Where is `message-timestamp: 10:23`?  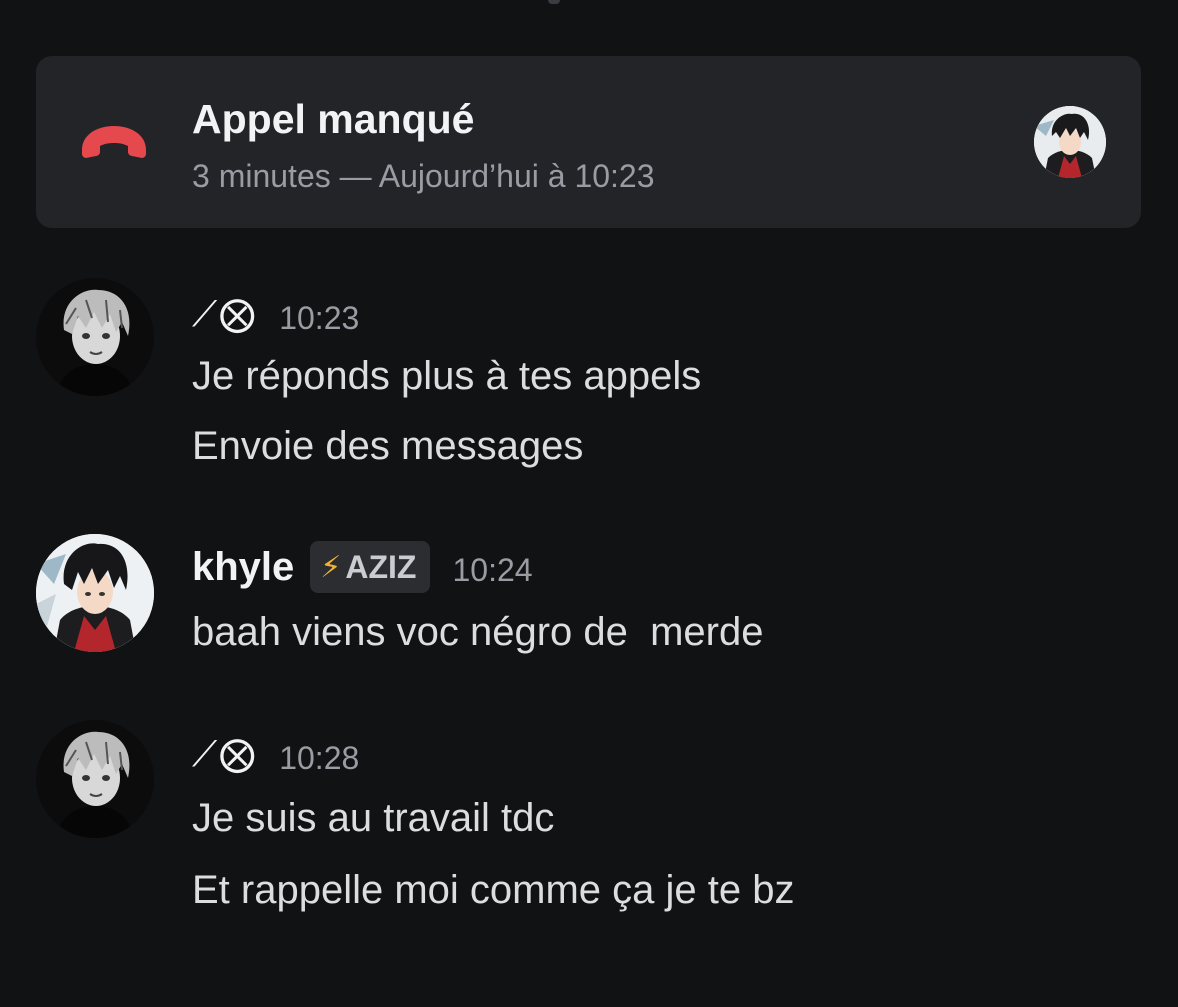
message-timestamp: 10:23 is located at coordinates (319, 317).